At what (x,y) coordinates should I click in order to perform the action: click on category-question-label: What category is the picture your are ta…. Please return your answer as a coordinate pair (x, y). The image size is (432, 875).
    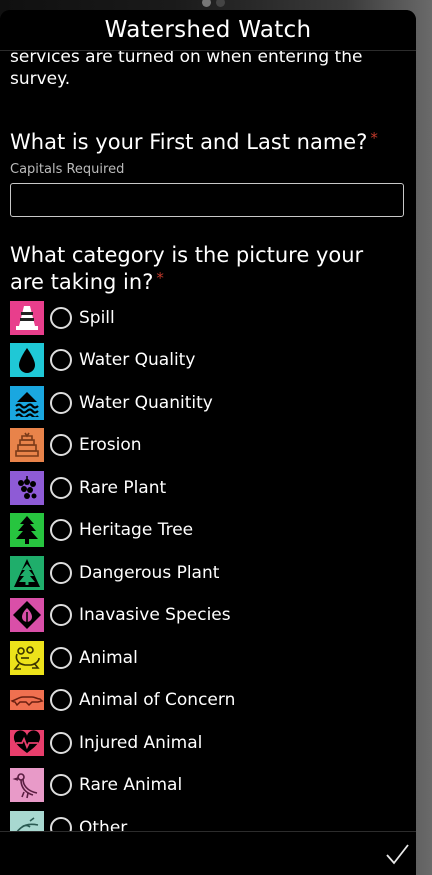
    Looking at the image, I should click on (187, 268).